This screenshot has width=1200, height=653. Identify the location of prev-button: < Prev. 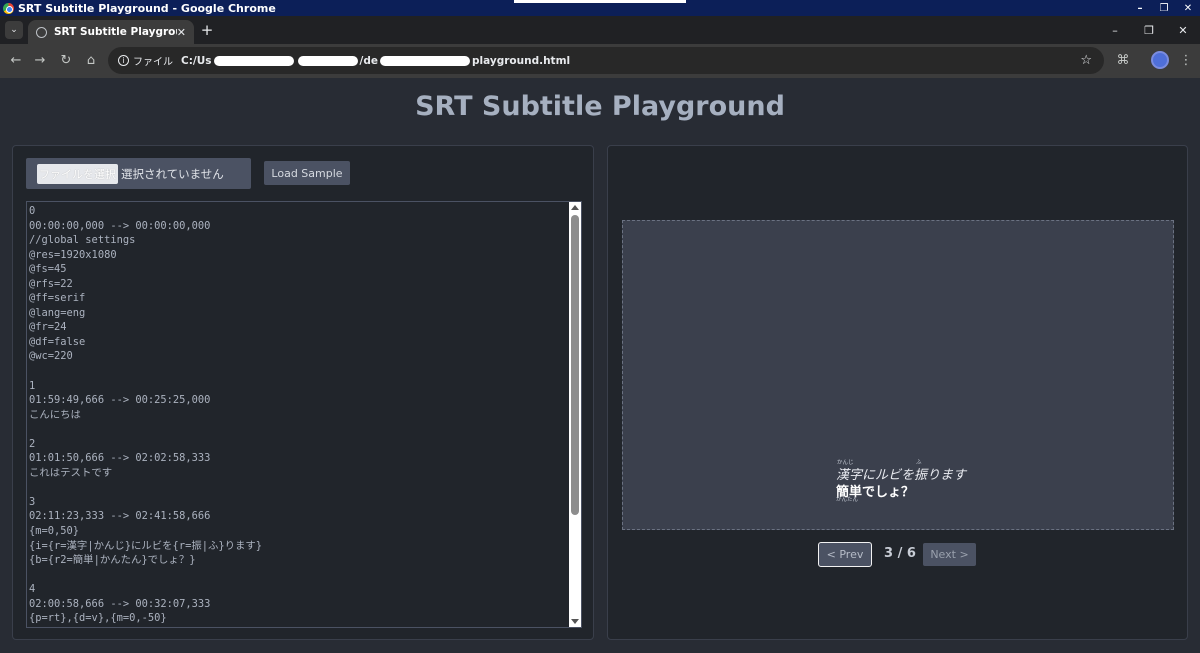
(845, 554).